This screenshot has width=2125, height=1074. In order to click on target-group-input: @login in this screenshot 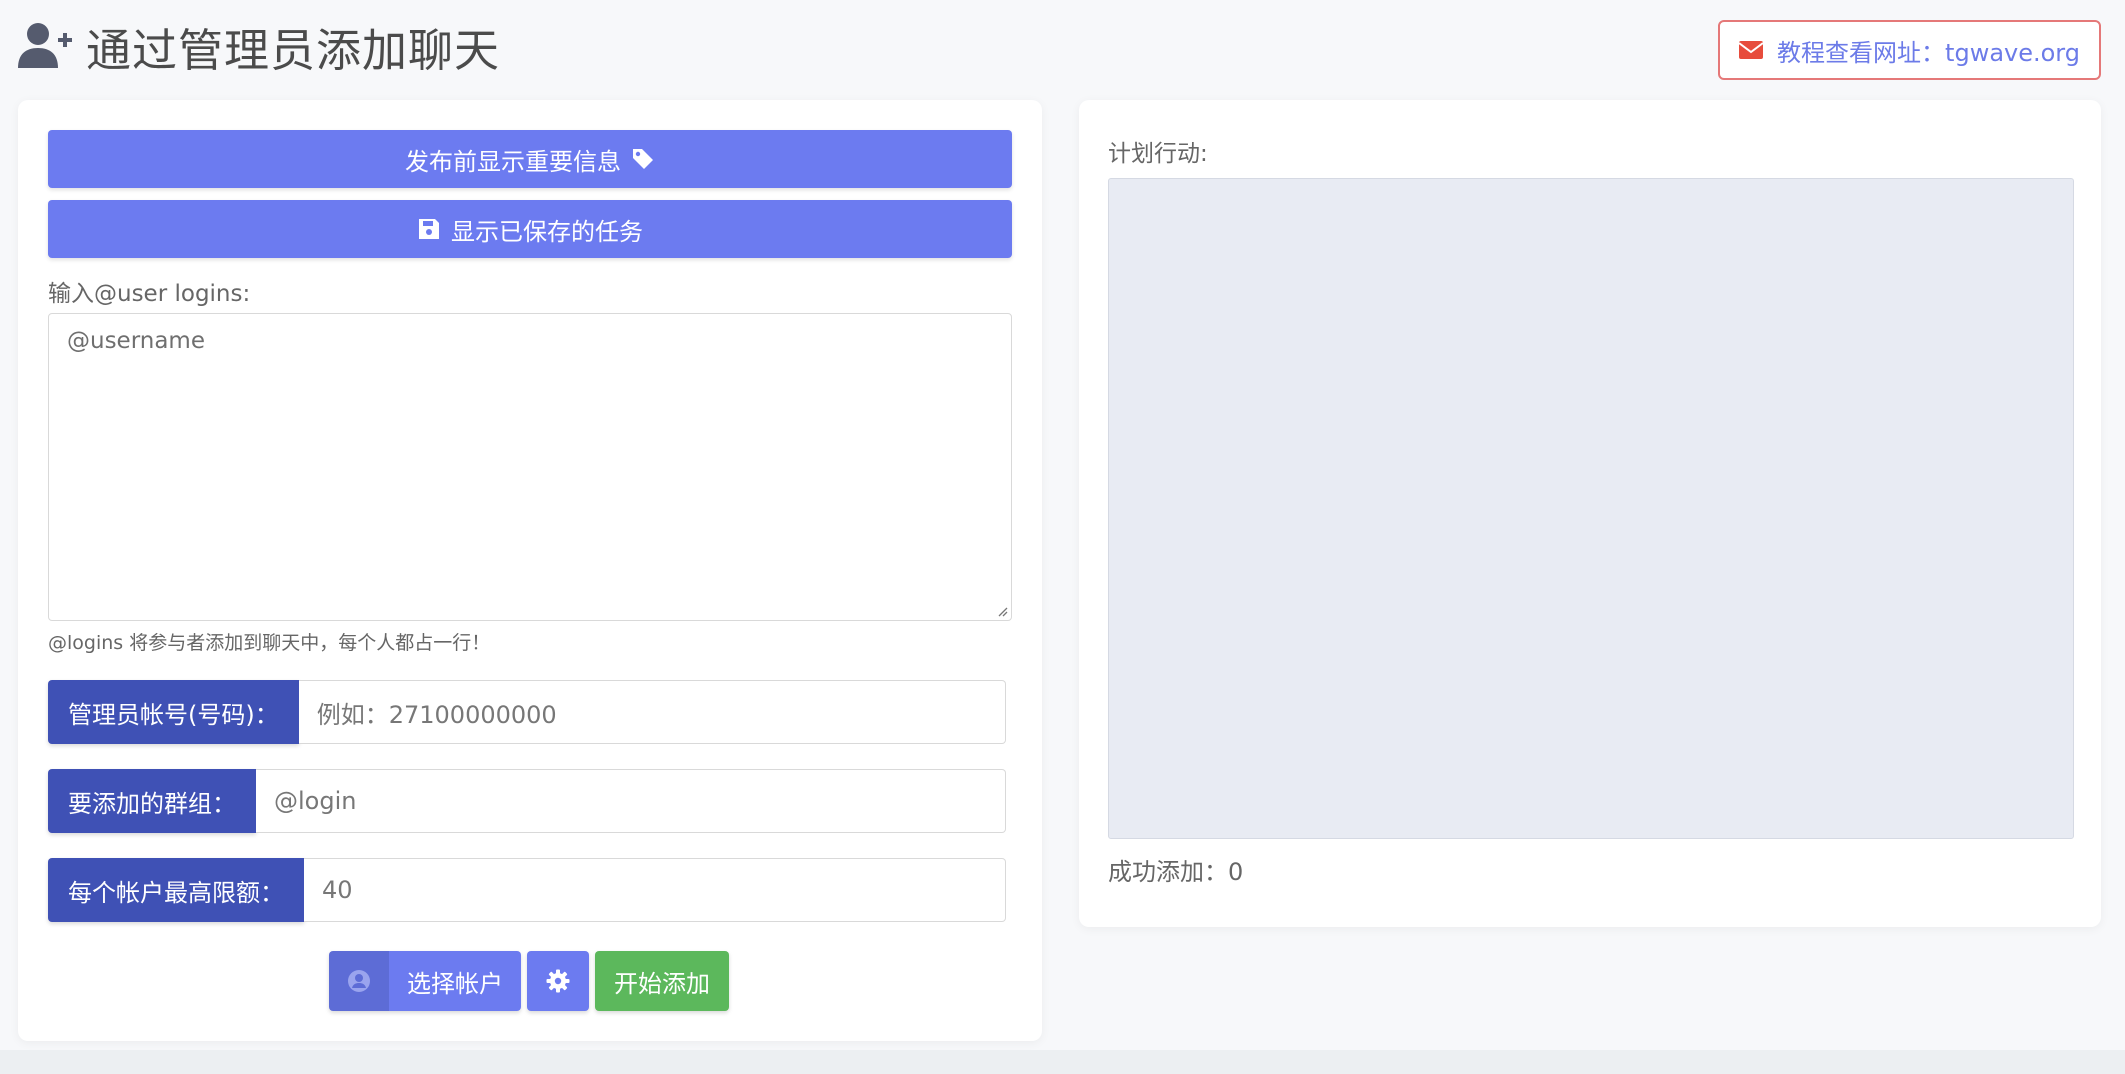, I will do `click(631, 801)`.